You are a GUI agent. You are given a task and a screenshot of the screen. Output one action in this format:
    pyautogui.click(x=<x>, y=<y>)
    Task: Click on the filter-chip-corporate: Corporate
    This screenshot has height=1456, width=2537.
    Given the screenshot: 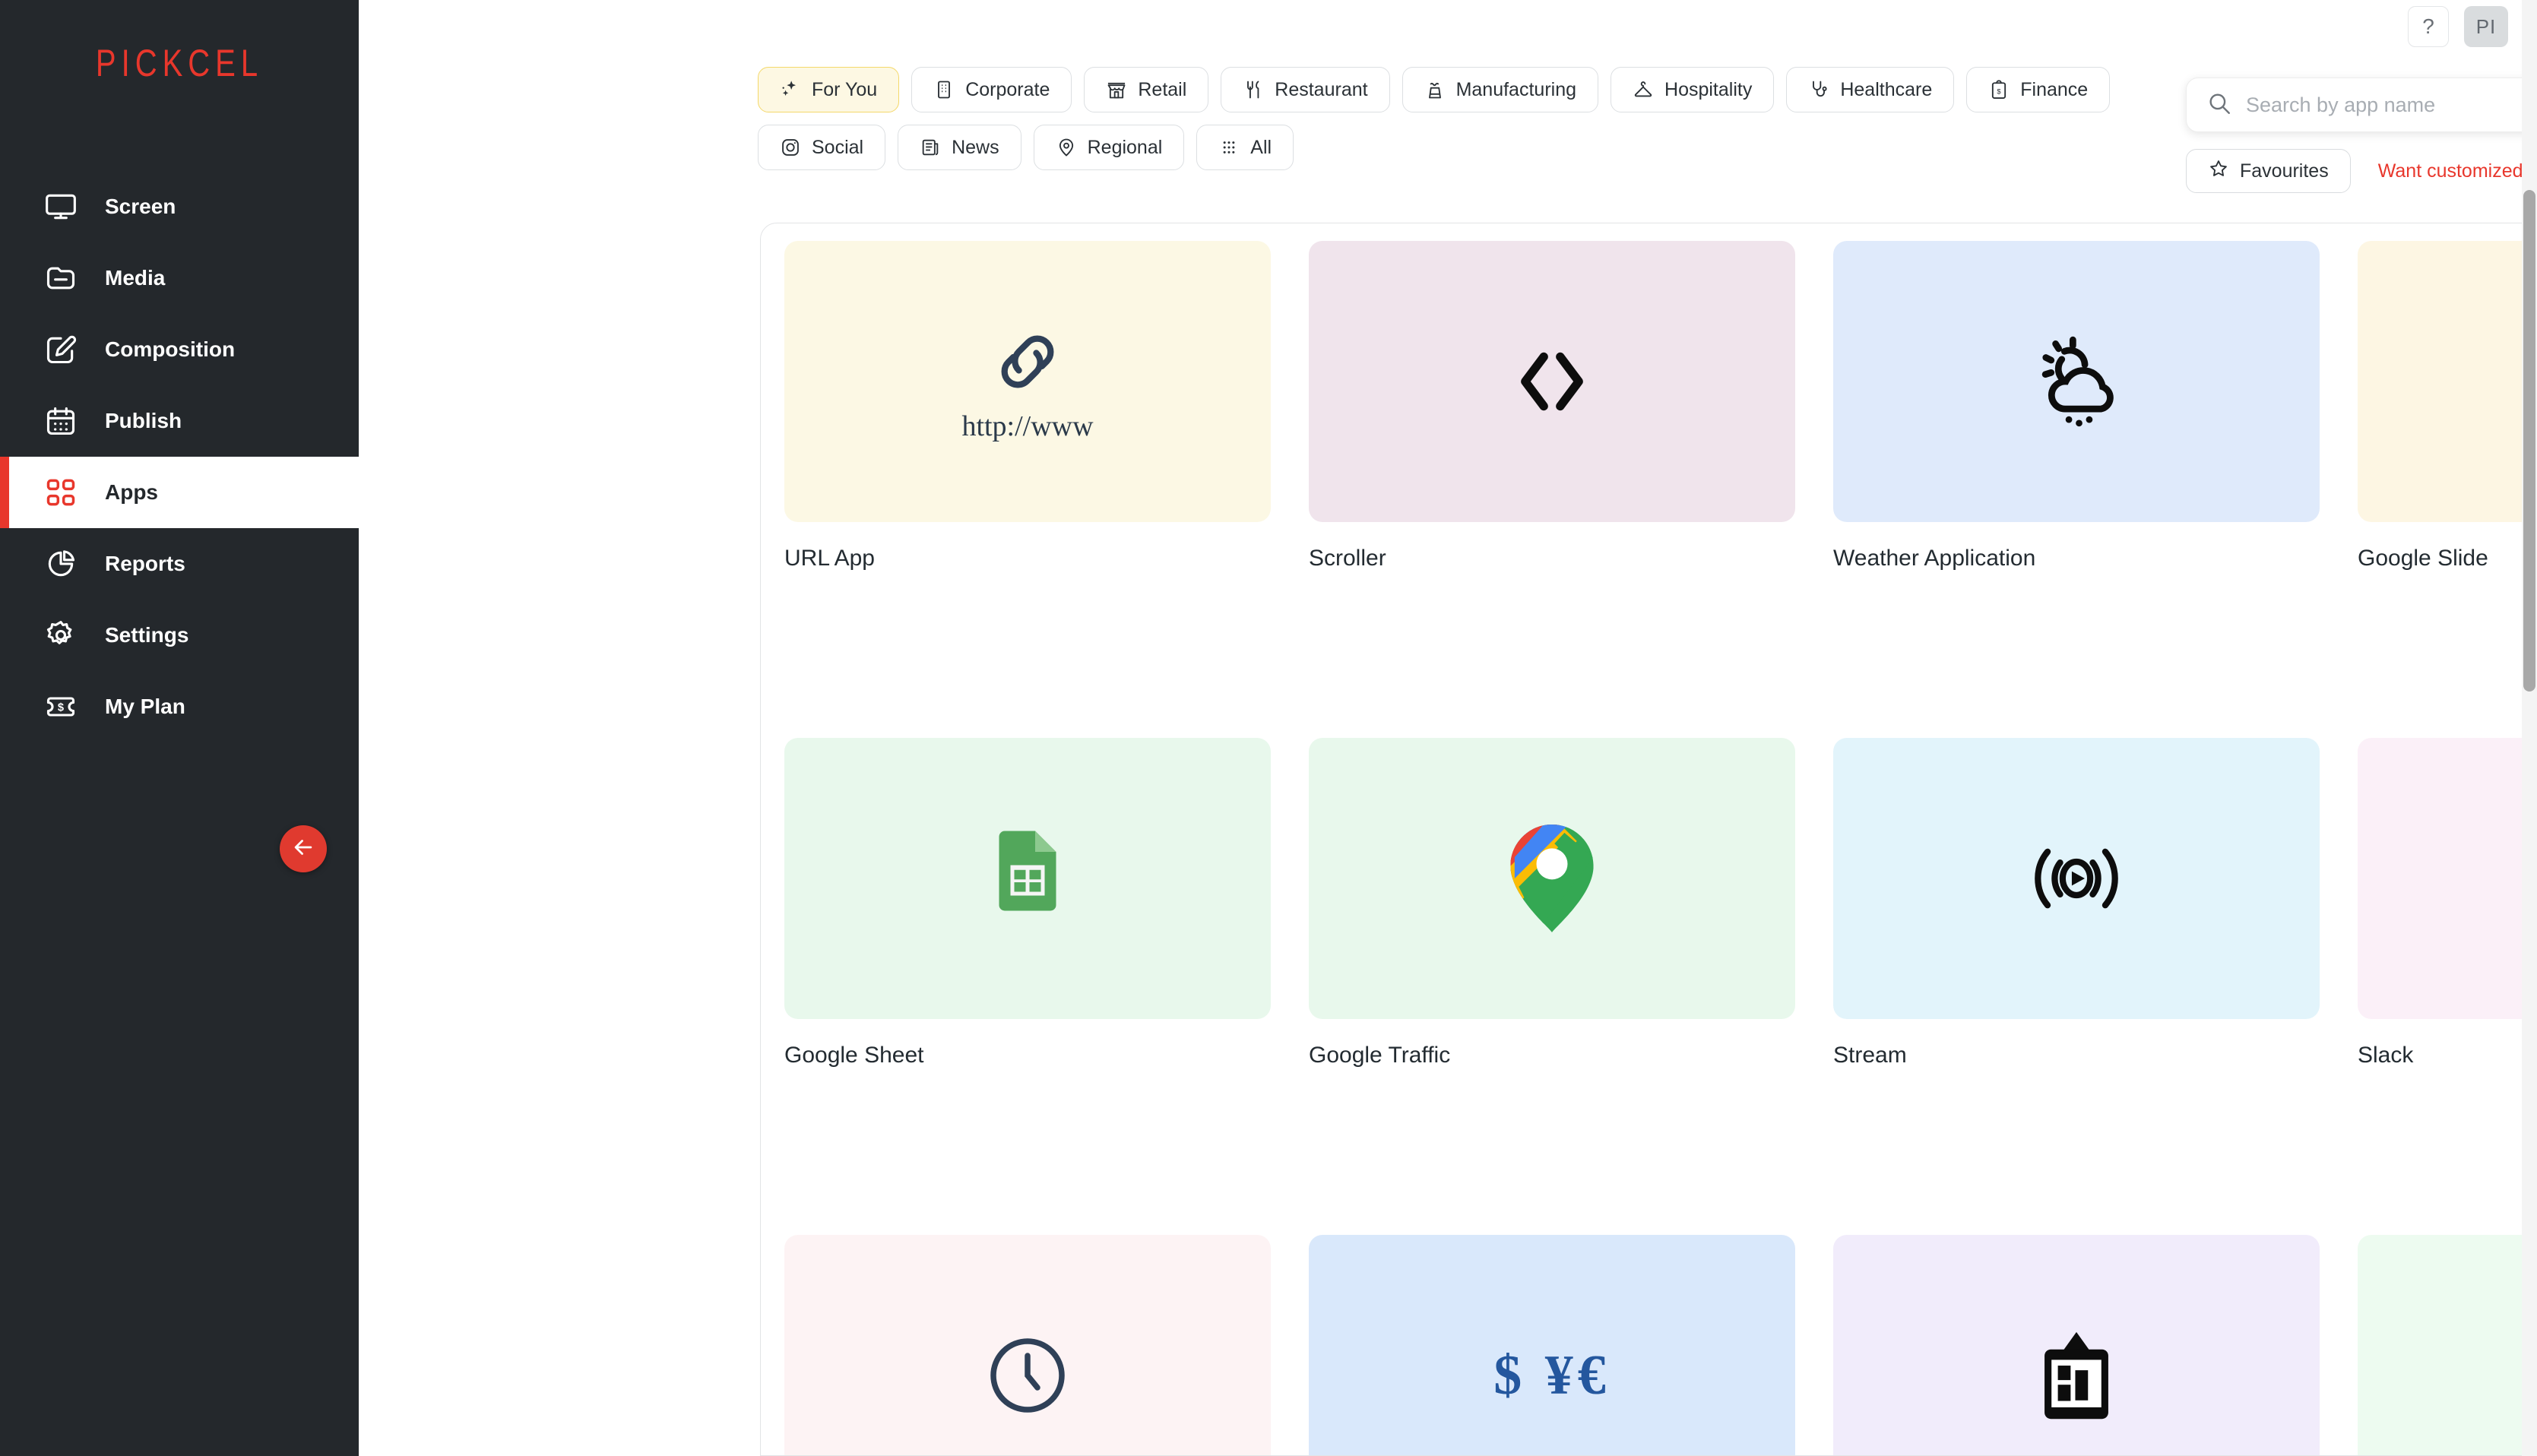 What is the action you would take?
    pyautogui.click(x=991, y=89)
    